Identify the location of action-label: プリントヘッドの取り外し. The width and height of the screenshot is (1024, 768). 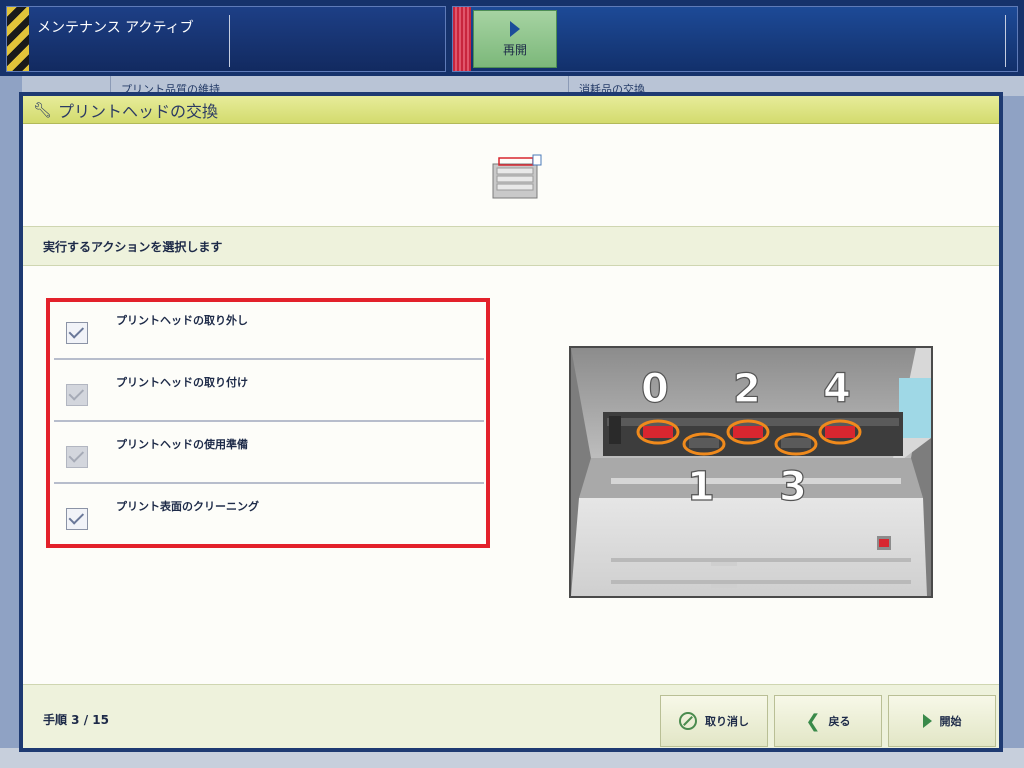
(182, 320).